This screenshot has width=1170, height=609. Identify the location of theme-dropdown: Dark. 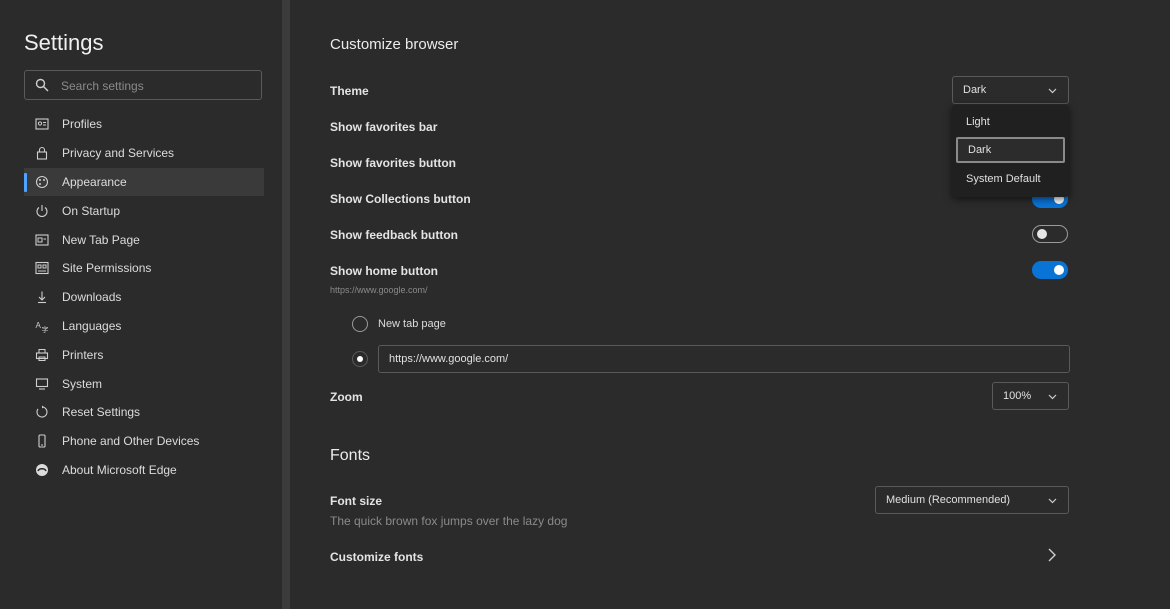
(1010, 90).